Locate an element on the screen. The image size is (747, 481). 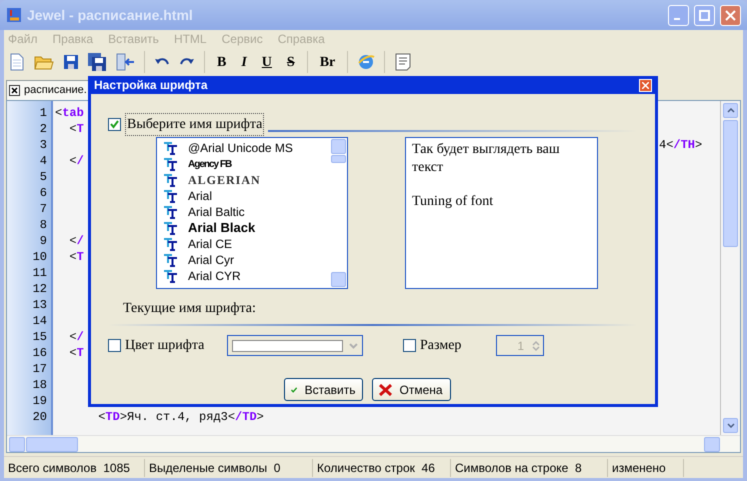
font-list-item: Arial Black is located at coordinates (243, 228).